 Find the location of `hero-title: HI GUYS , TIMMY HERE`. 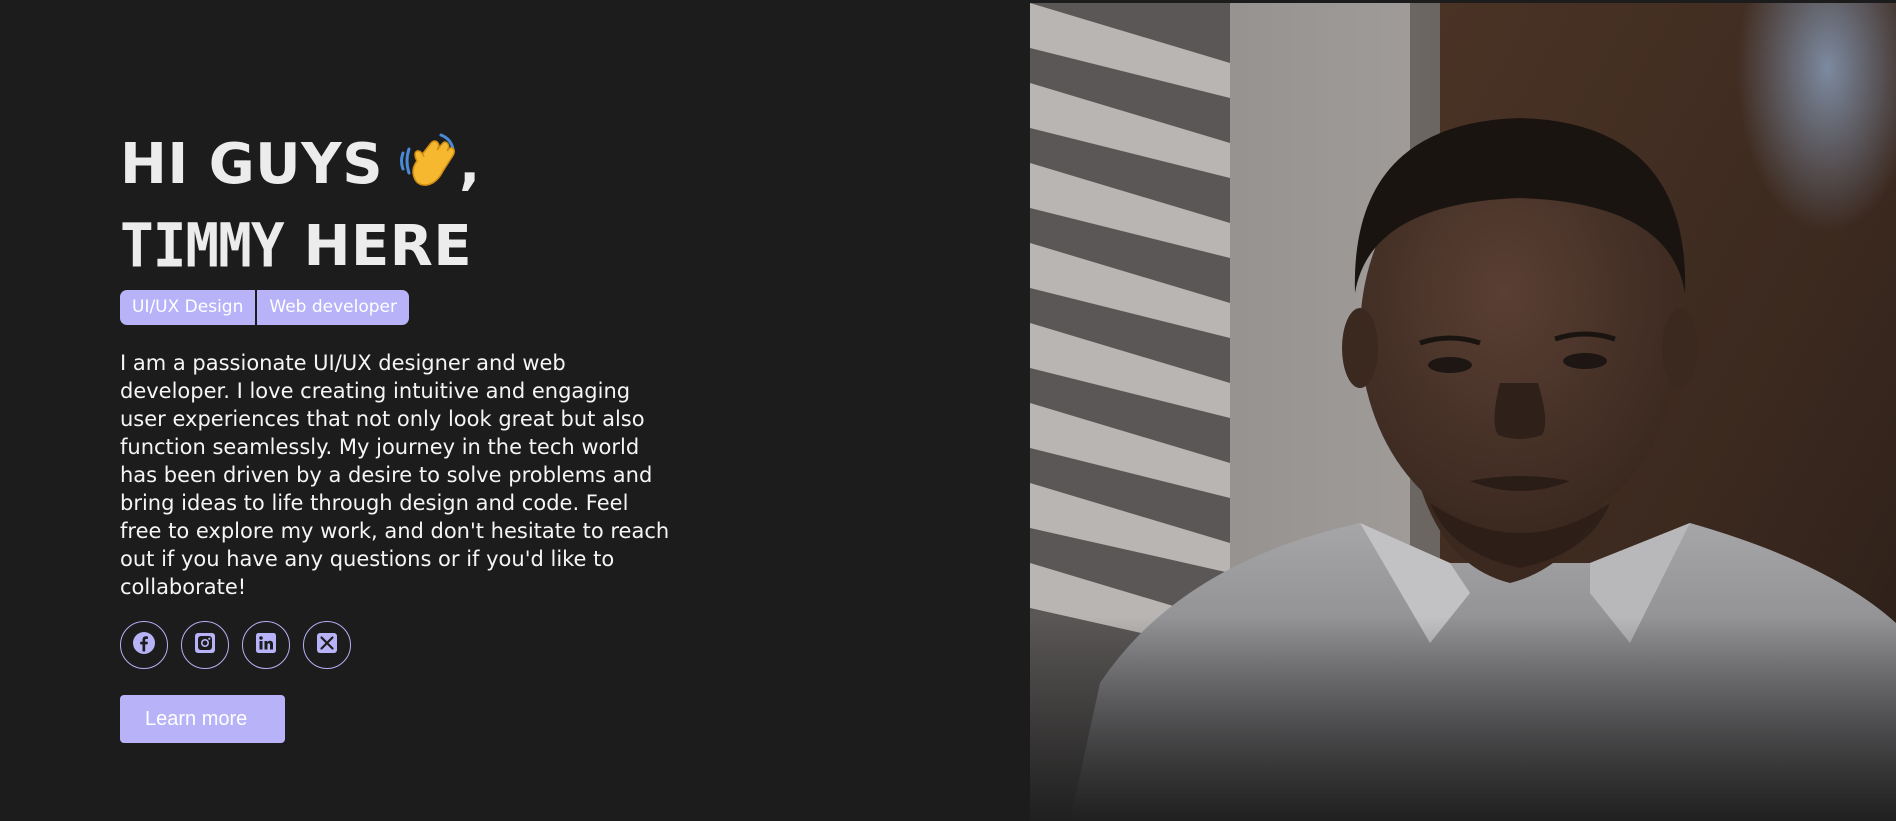

hero-title: HI GUYS , TIMMY HERE is located at coordinates (400, 206).